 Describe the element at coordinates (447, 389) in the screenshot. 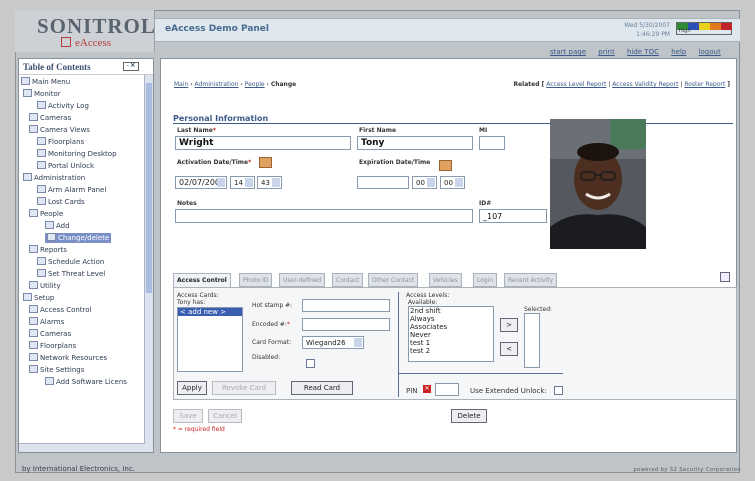

I see `pin-input` at that location.